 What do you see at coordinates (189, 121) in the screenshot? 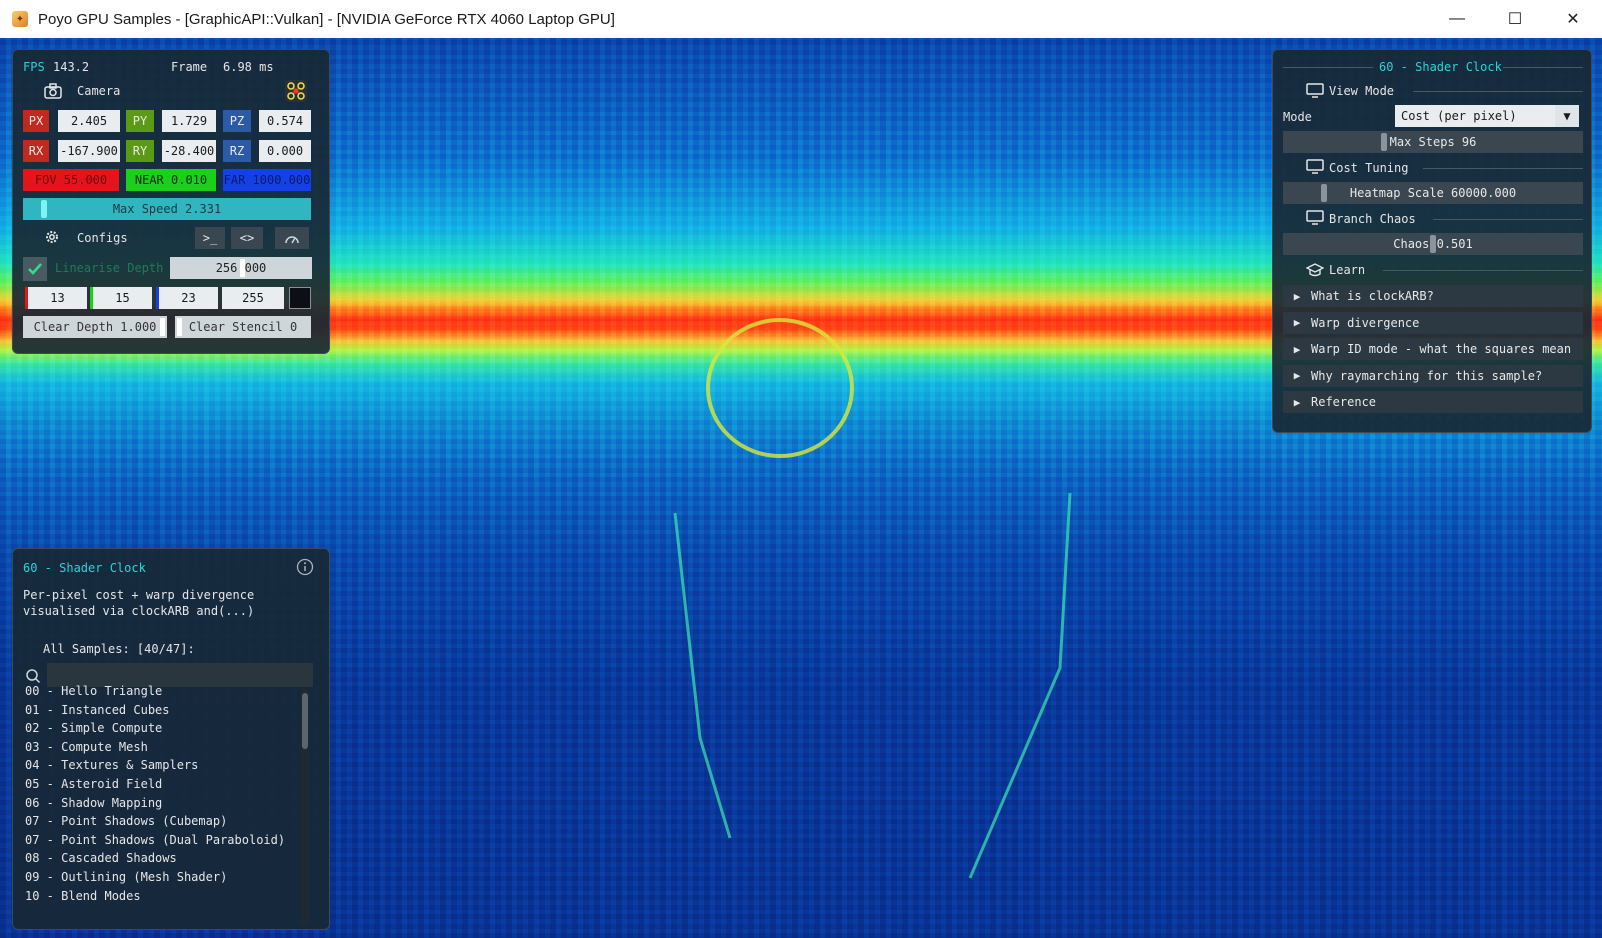
I see `py-field: 1.729` at bounding box center [189, 121].